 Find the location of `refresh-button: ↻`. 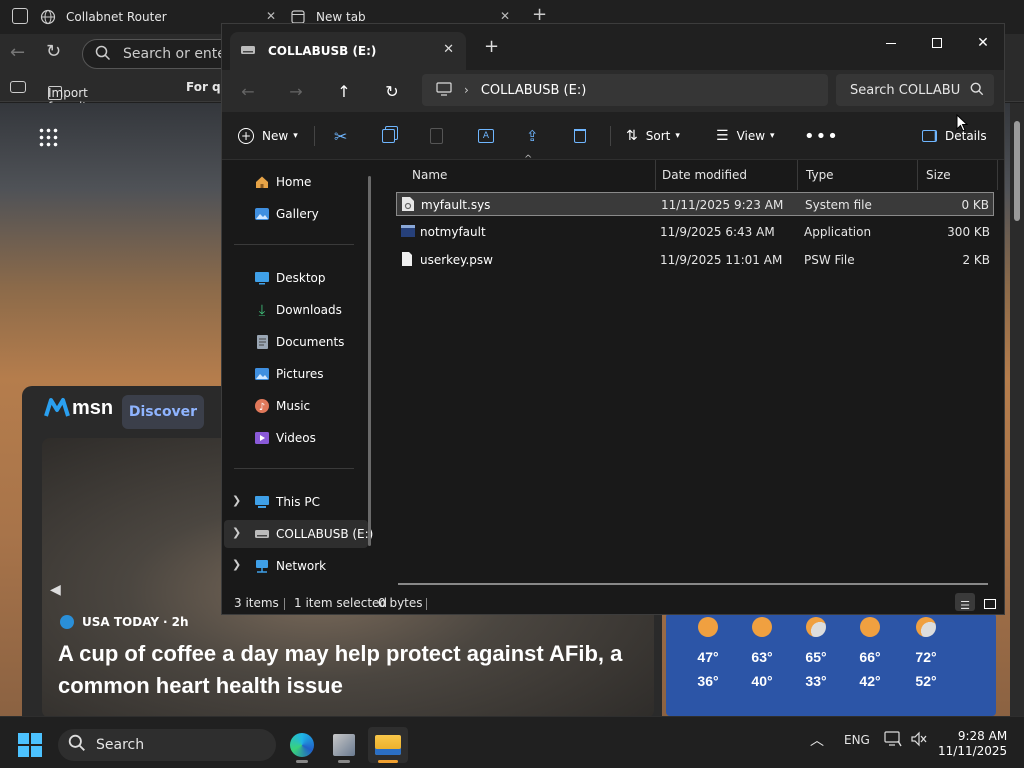

refresh-button: ↻ is located at coordinates (392, 91).